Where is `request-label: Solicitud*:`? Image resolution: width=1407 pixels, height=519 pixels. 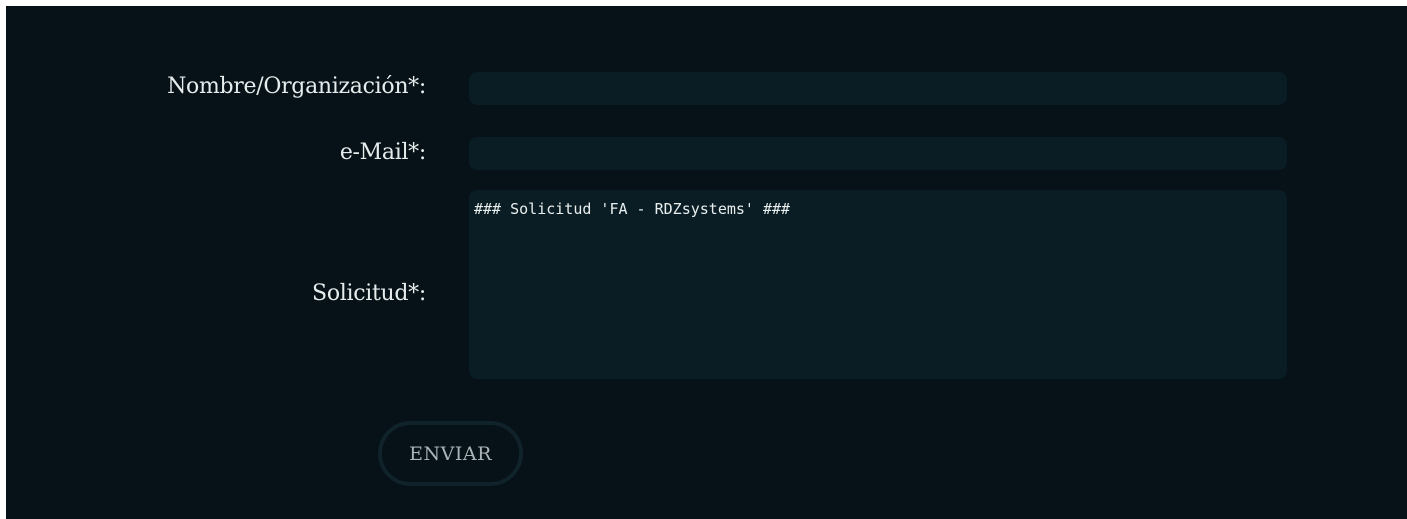 request-label: Solicitud*: is located at coordinates (369, 293).